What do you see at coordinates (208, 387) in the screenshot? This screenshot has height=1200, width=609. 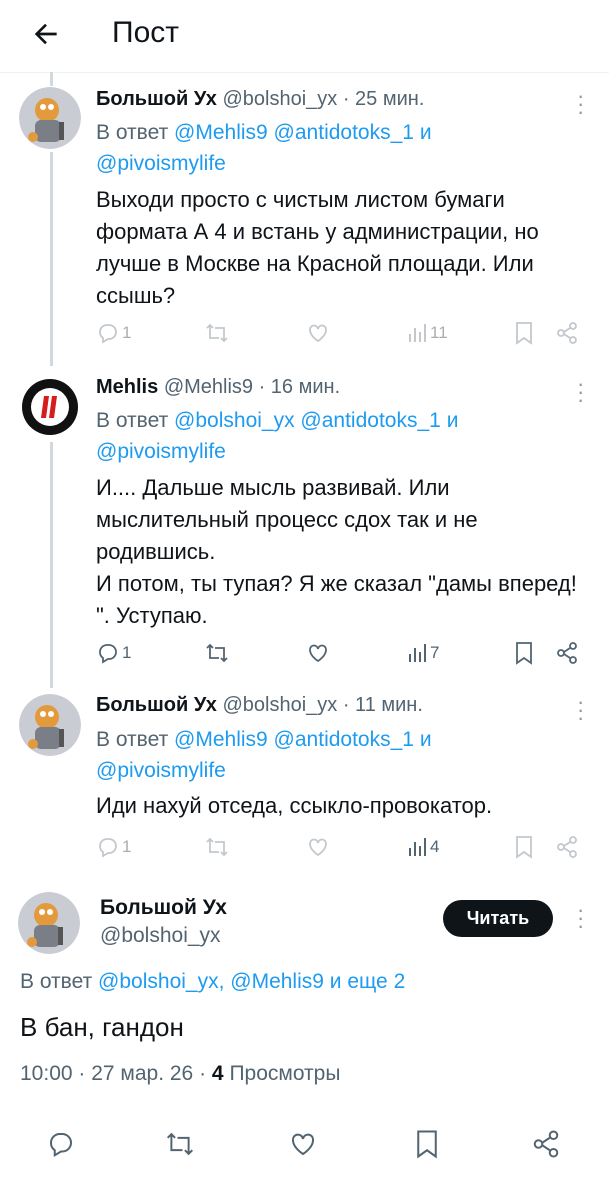 I see `author-handle: @Mehlis9` at bounding box center [208, 387].